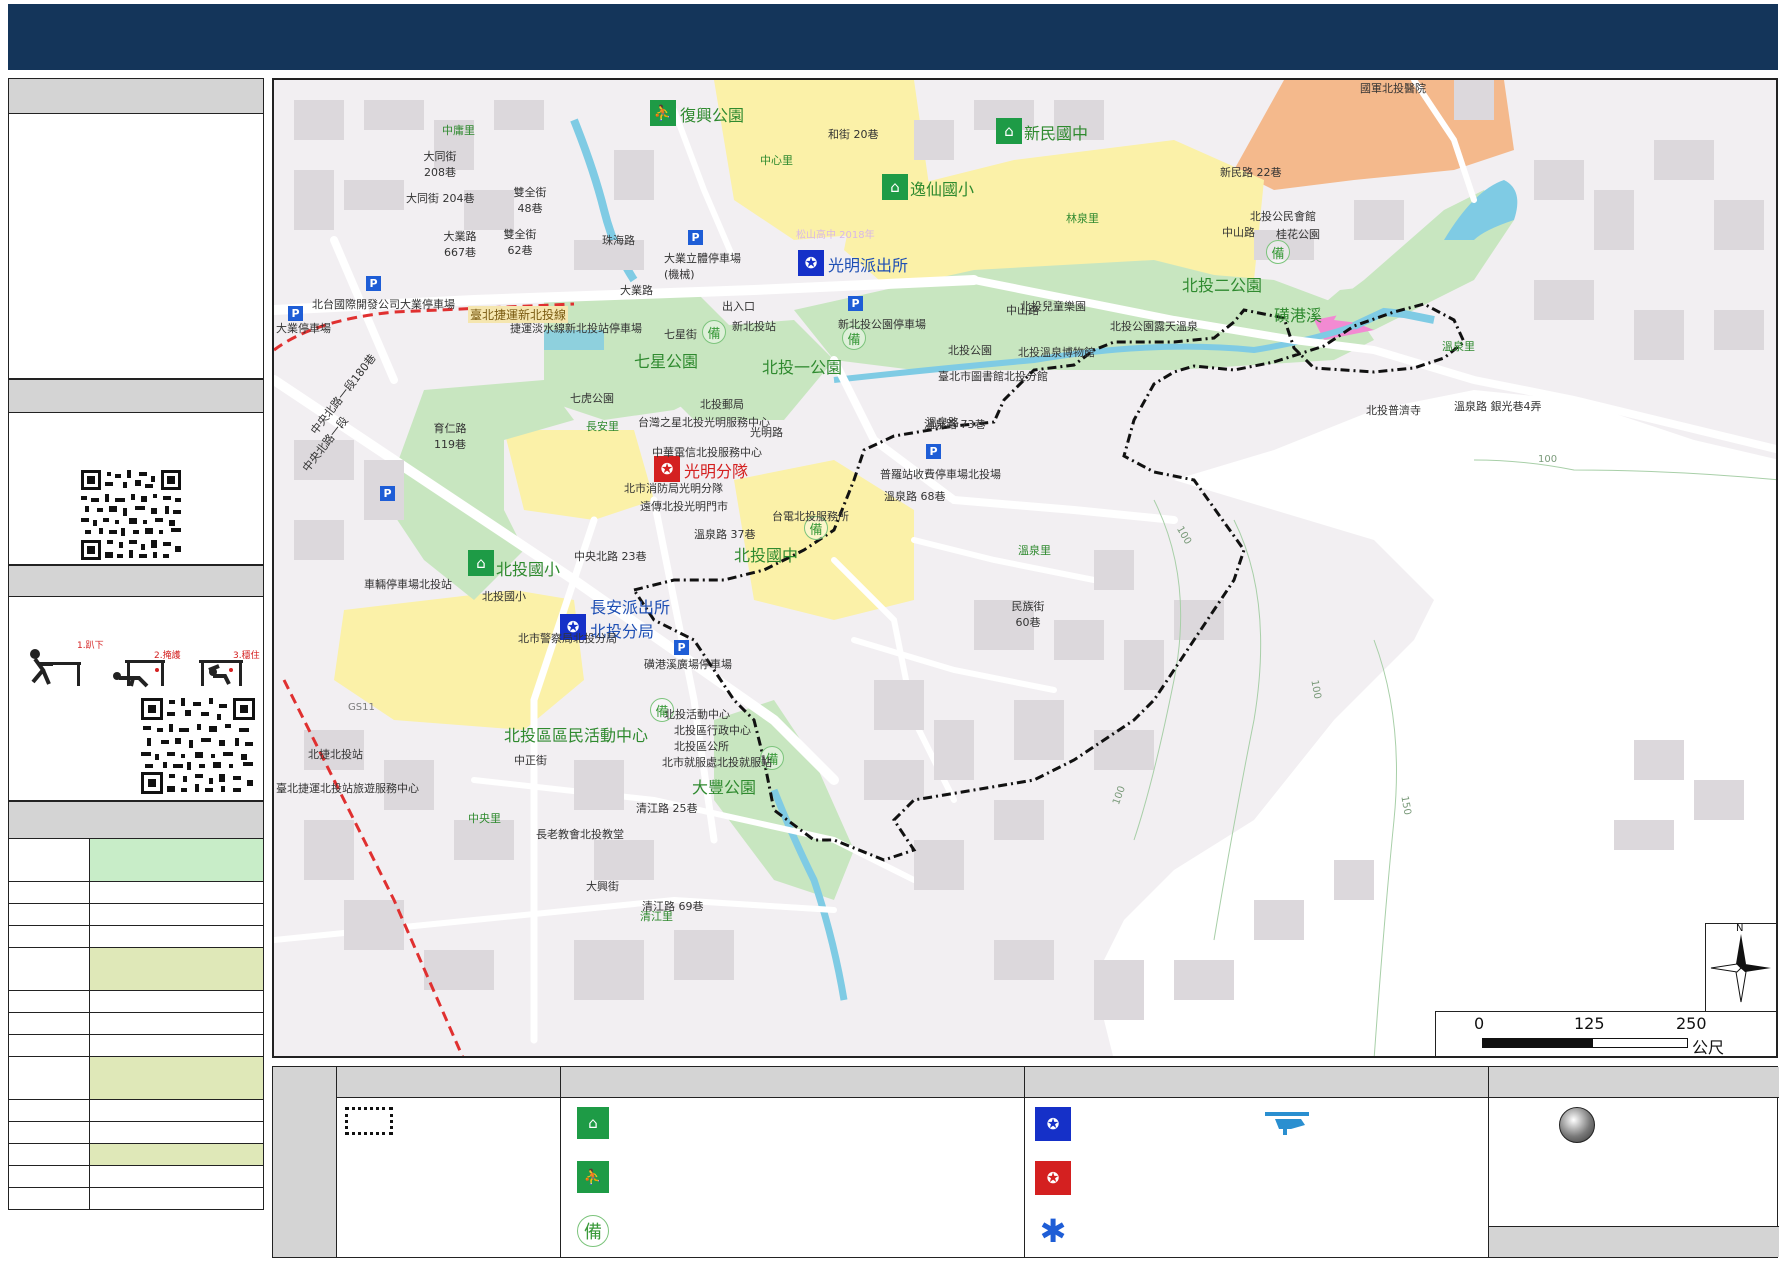 This screenshot has width=1786, height=1263. Describe the element at coordinates (673, 906) in the screenshot. I see `street-label: 清江路 69巷` at that location.